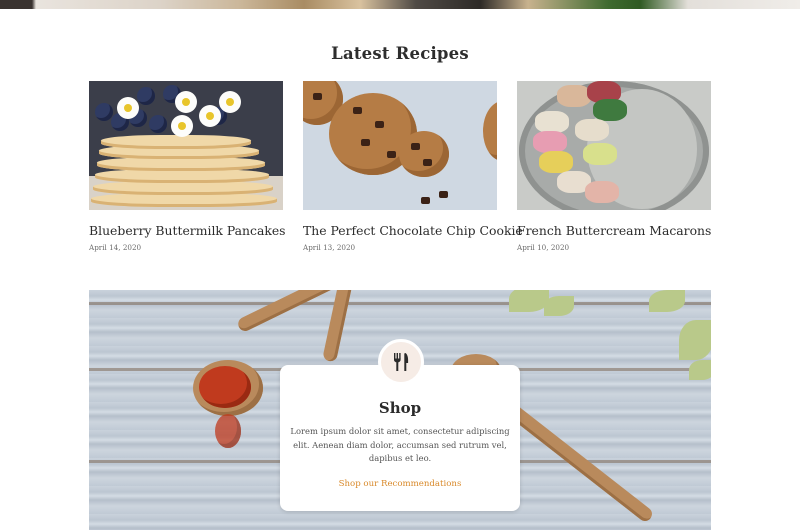  What do you see at coordinates (186, 145) in the screenshot?
I see `recipe-image-pancakes` at bounding box center [186, 145].